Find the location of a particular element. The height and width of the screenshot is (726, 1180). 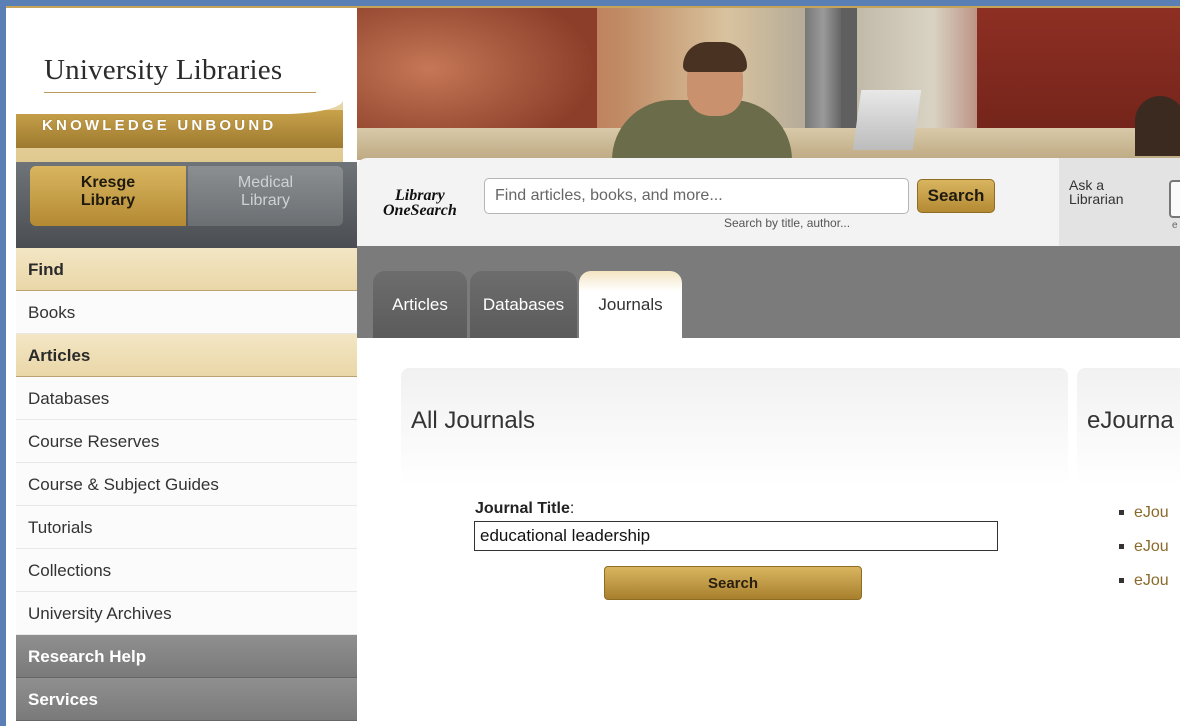

journal-search-button: Search is located at coordinates (733, 583).